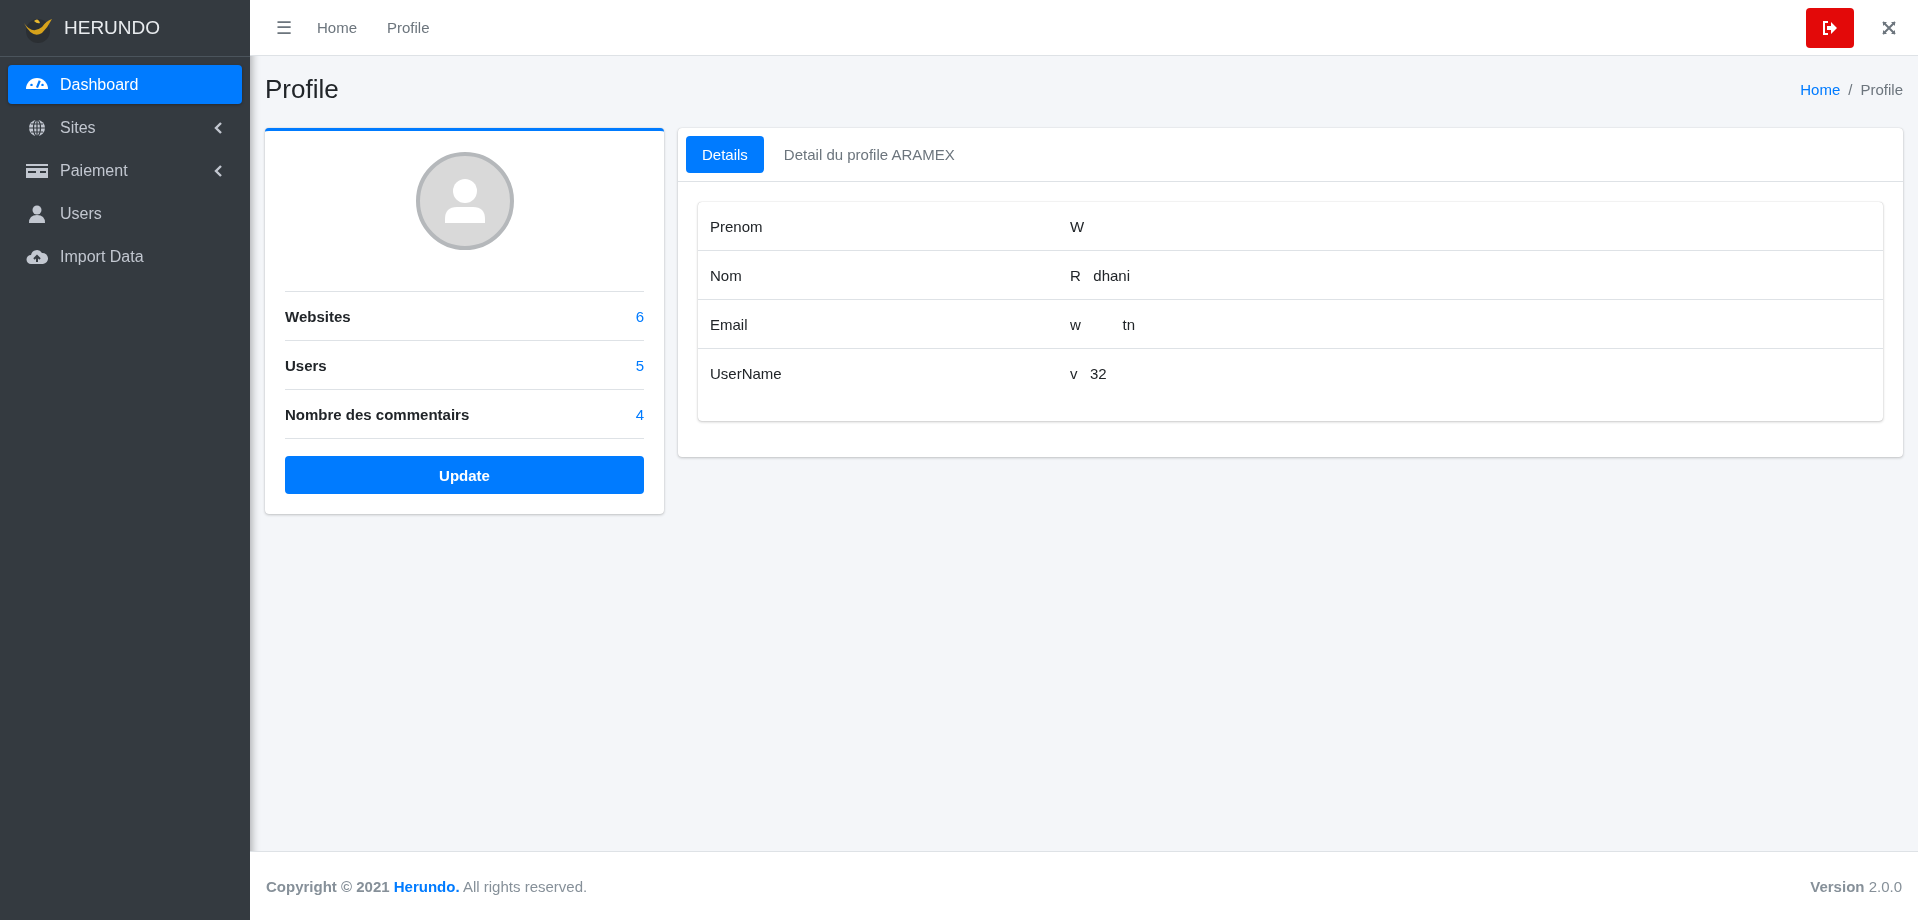  I want to click on nav-link: Home, so click(337, 27).